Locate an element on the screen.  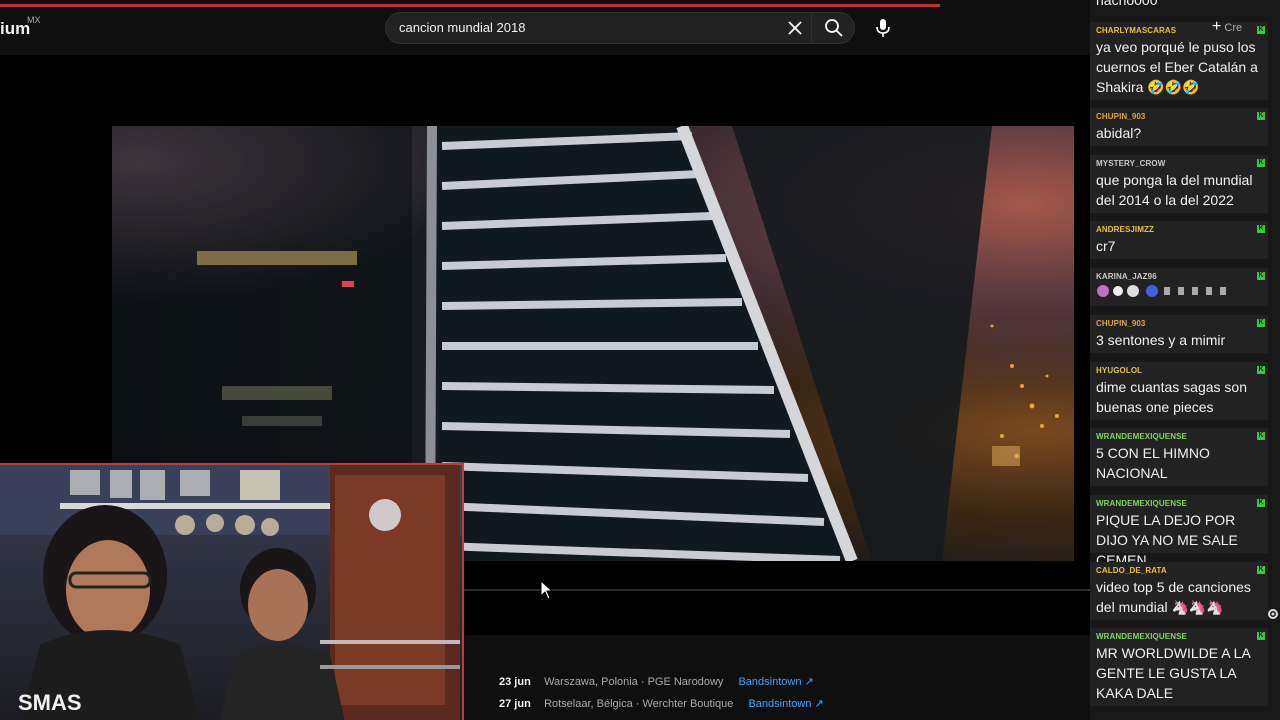
create-button: + Cre is located at coordinates (1227, 27).